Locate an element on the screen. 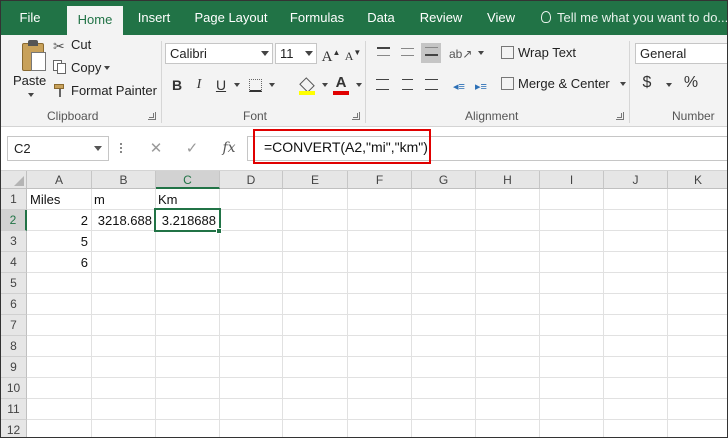 Image resolution: width=728 pixels, height=438 pixels. tab-file: File is located at coordinates (30, 18).